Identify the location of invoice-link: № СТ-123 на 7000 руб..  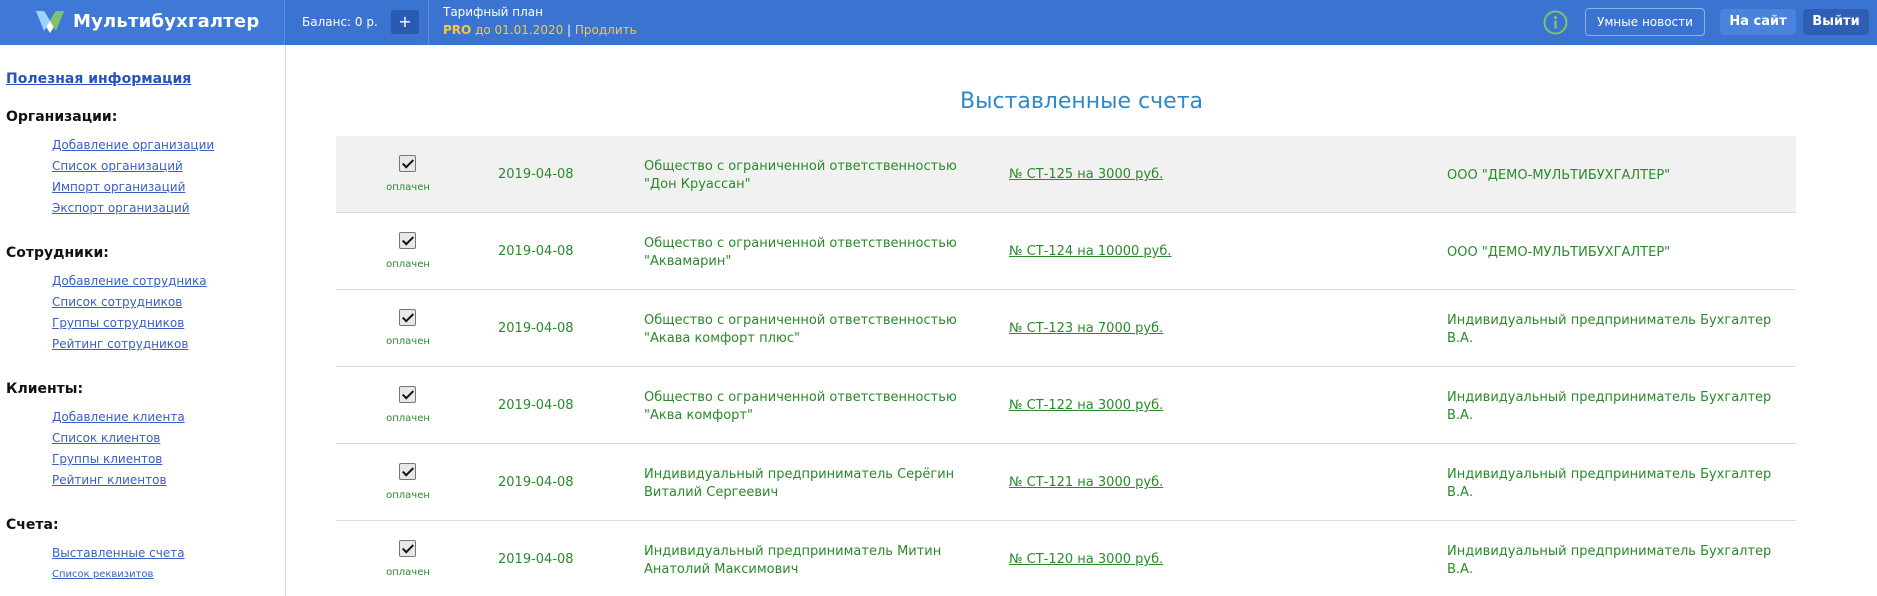
(1086, 328).